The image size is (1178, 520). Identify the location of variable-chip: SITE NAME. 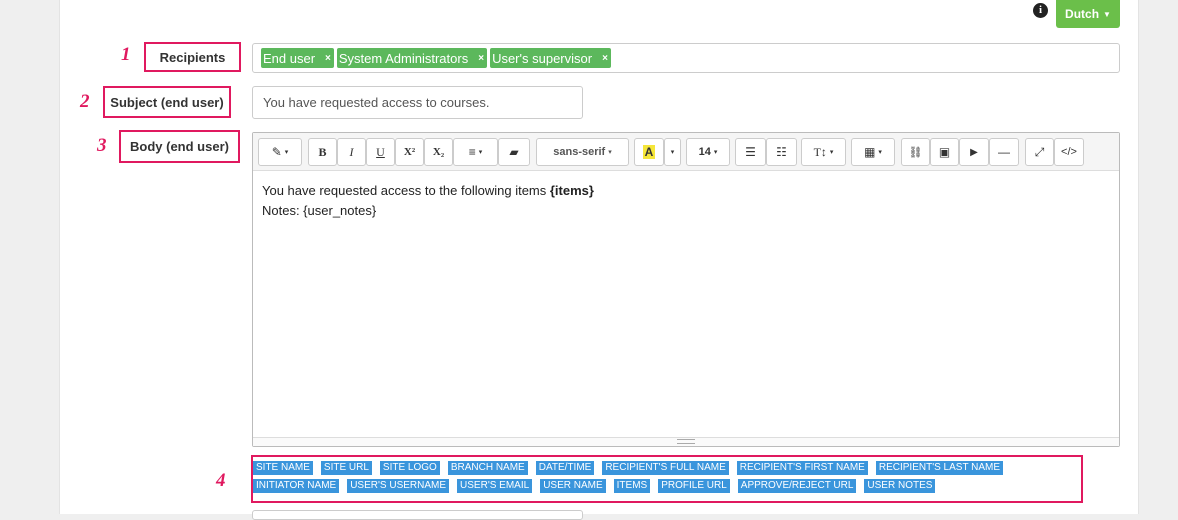
(283, 468).